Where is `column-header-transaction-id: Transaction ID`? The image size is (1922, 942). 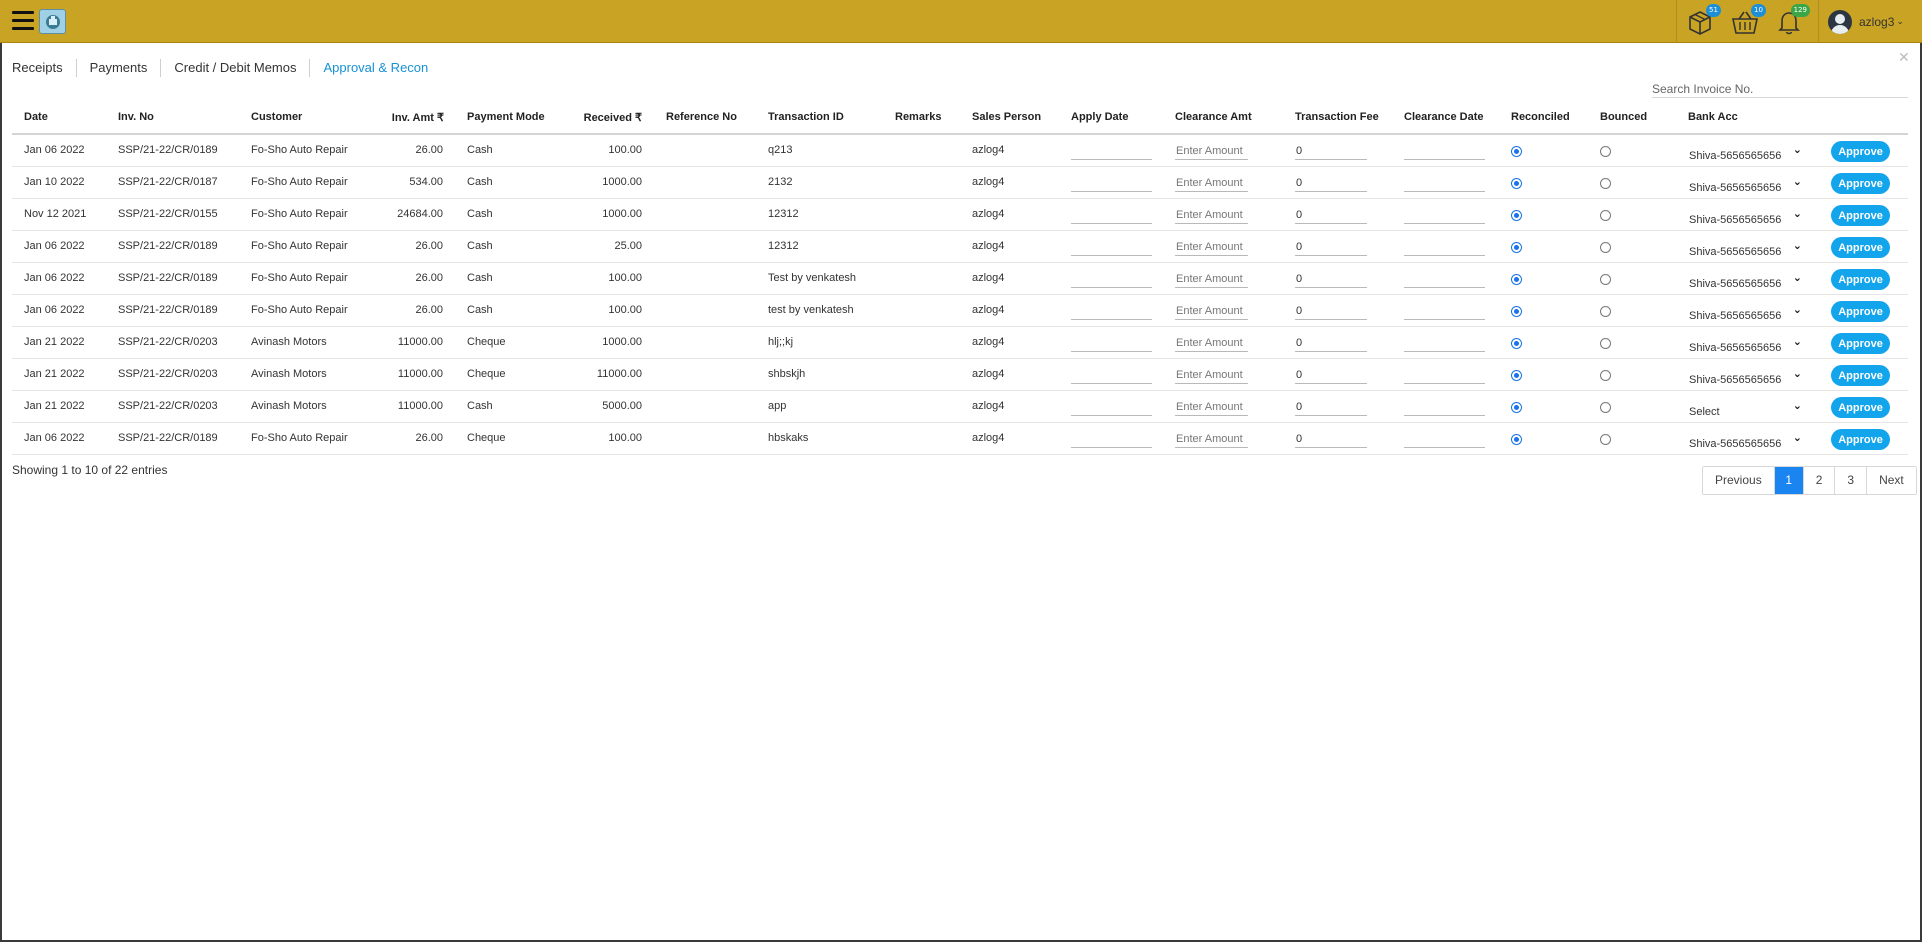 column-header-transaction-id: Transaction ID is located at coordinates (806, 117).